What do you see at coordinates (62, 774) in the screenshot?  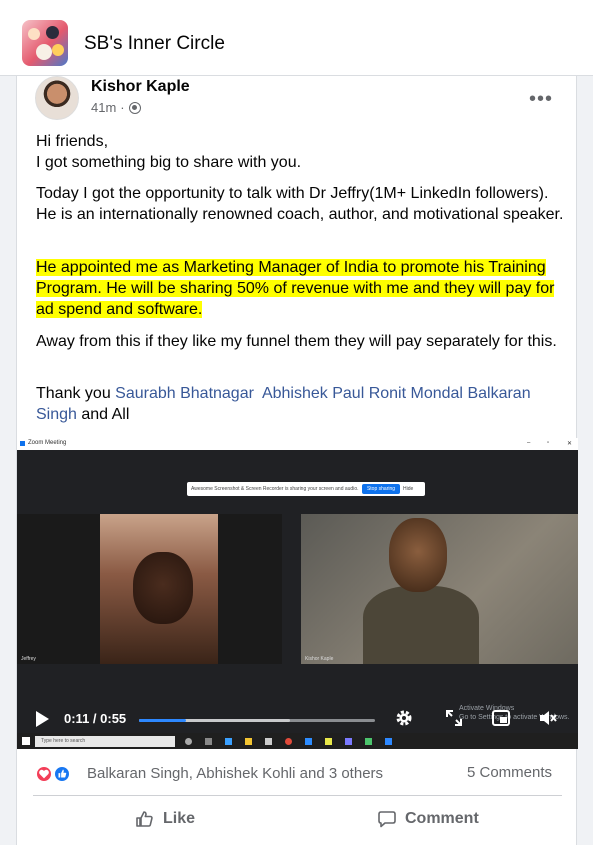 I see `like-icon` at bounding box center [62, 774].